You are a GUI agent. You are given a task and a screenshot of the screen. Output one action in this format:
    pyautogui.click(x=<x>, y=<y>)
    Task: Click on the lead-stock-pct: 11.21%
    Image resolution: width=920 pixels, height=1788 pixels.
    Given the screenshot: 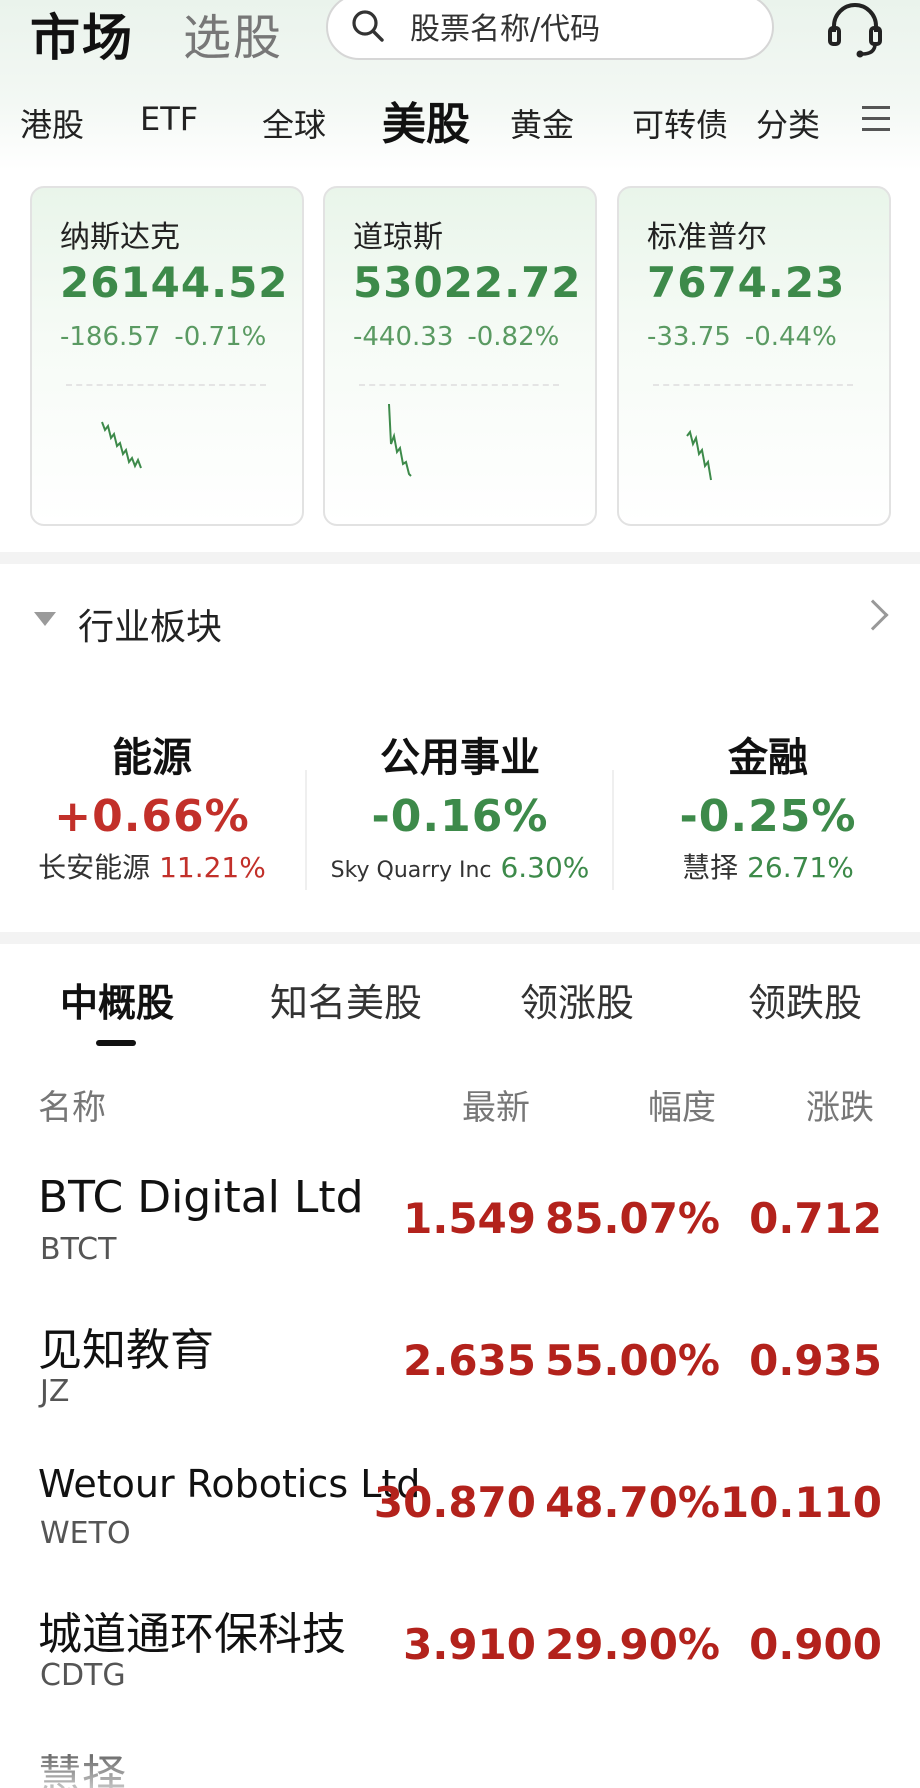 What is the action you would take?
    pyautogui.click(x=212, y=867)
    